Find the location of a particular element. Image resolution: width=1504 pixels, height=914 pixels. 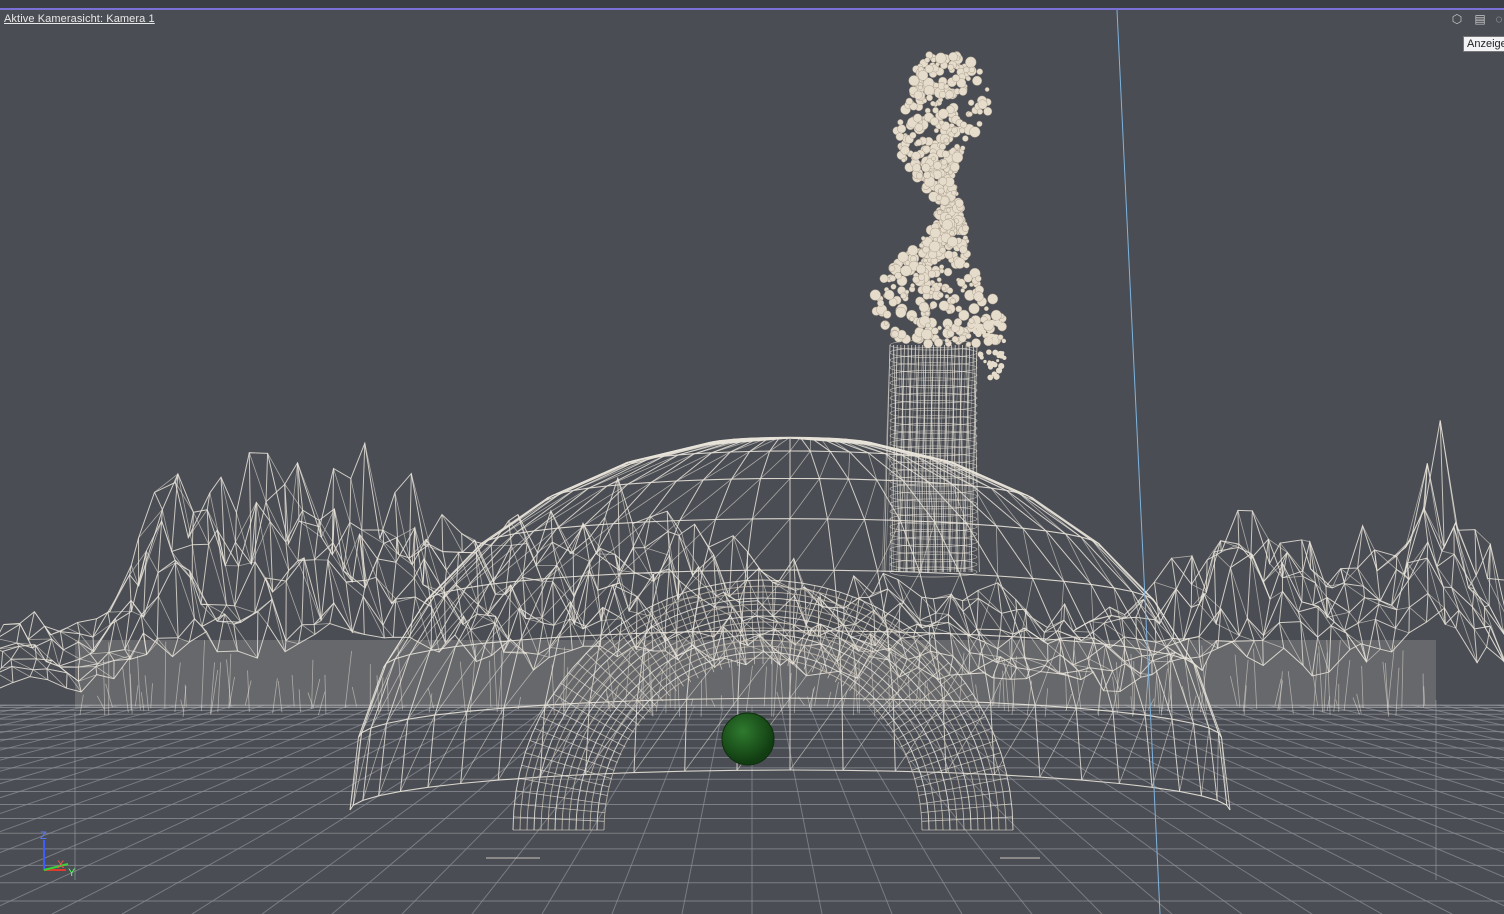

camera-guide-line is located at coordinates (1138, 461).